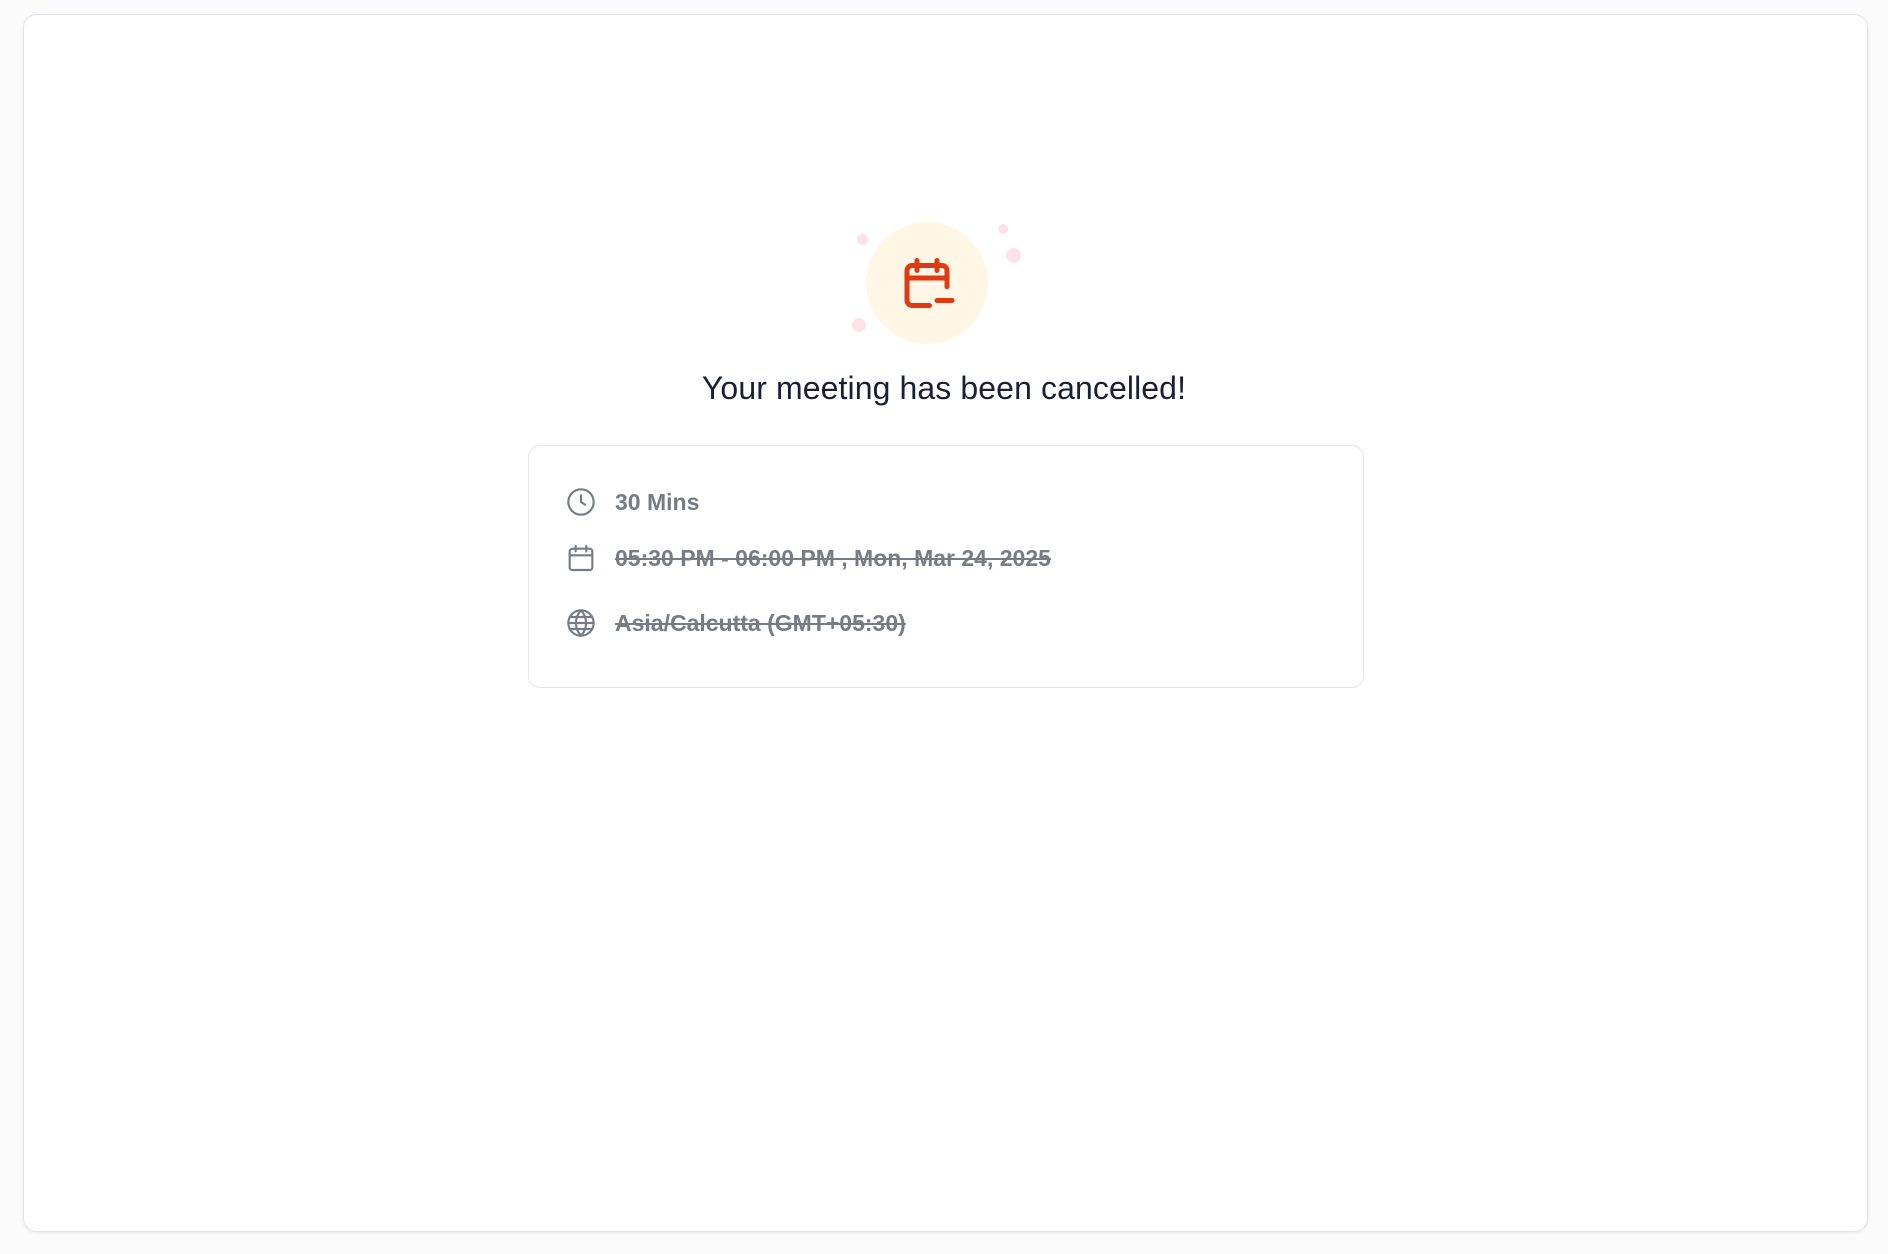  I want to click on calendar-icon, so click(581, 558).